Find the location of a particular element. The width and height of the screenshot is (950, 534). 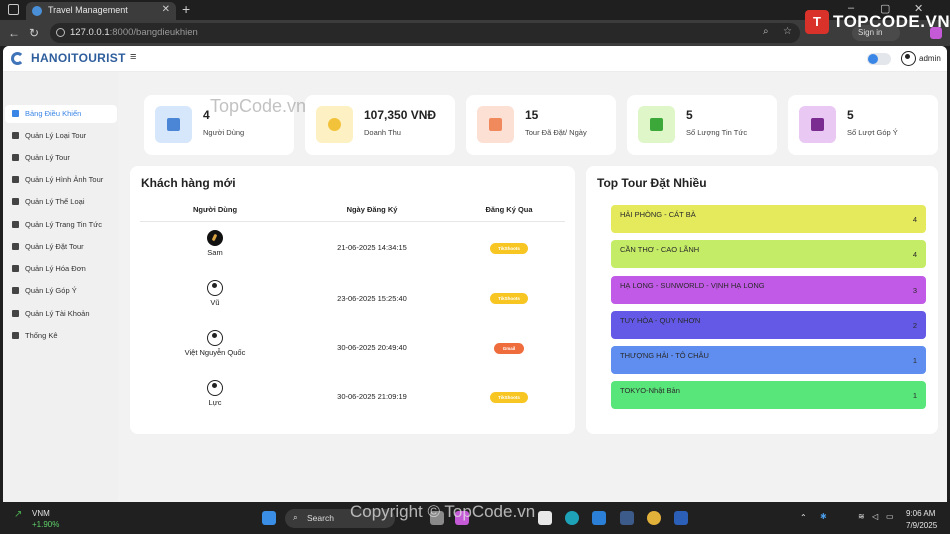

tab-title: Travel Management is located at coordinates (88, 10).